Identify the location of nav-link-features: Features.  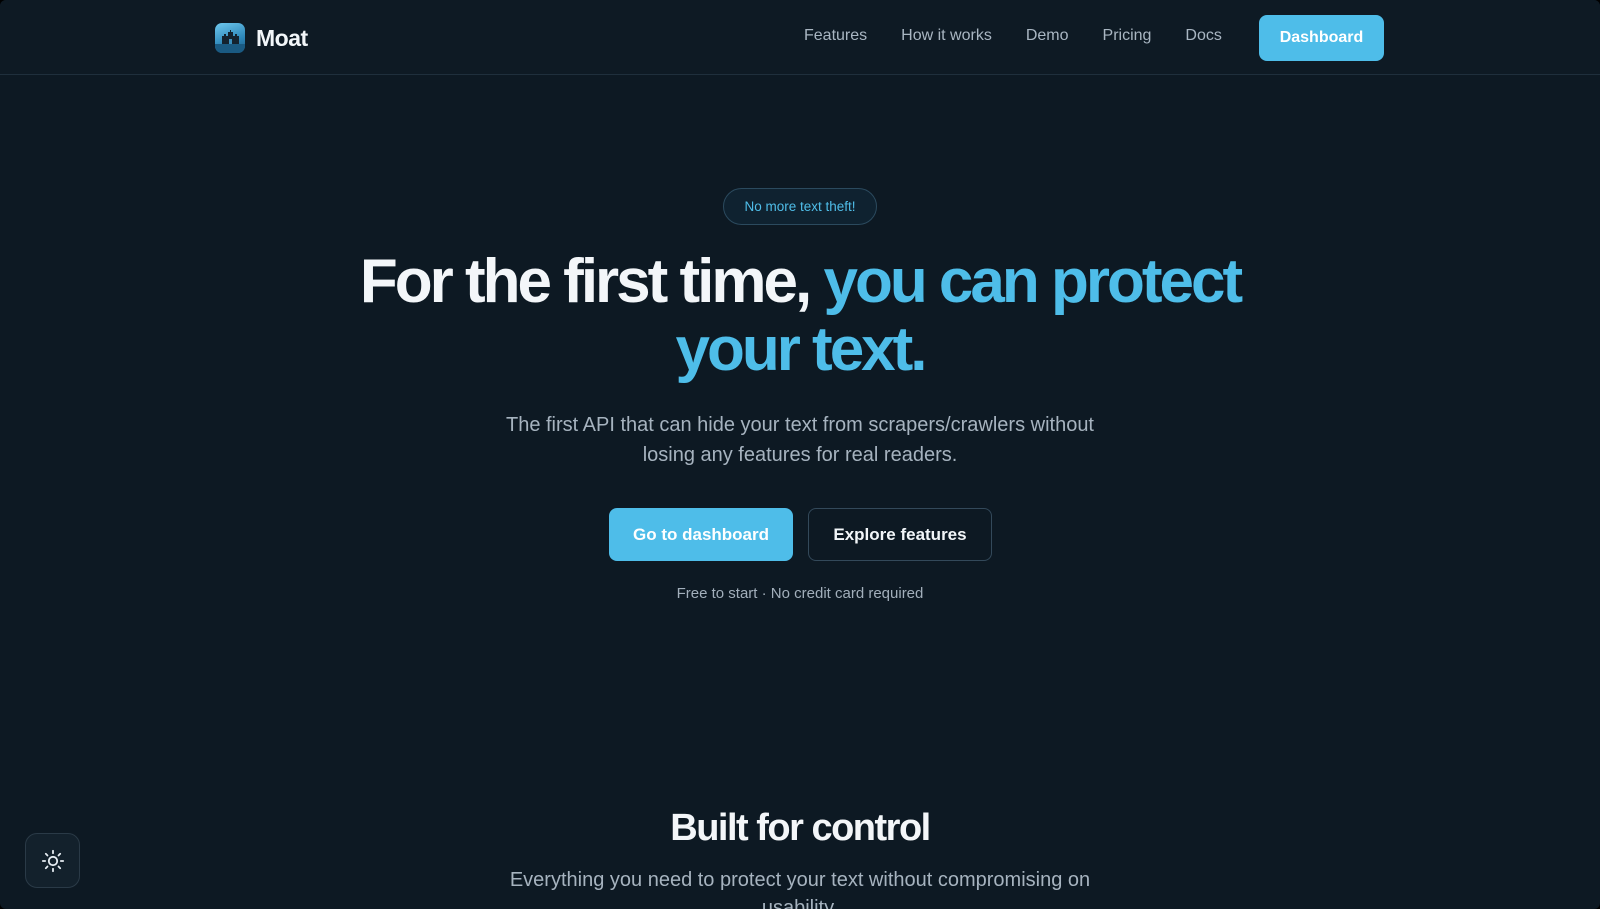
(835, 36).